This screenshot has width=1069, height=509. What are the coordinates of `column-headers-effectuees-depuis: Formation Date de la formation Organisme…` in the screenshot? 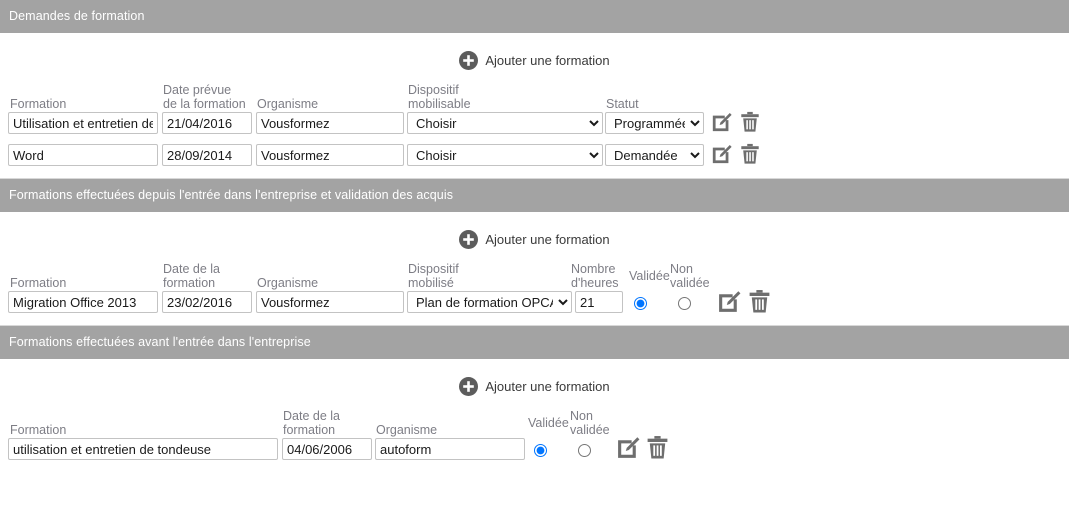 It's located at (534, 274).